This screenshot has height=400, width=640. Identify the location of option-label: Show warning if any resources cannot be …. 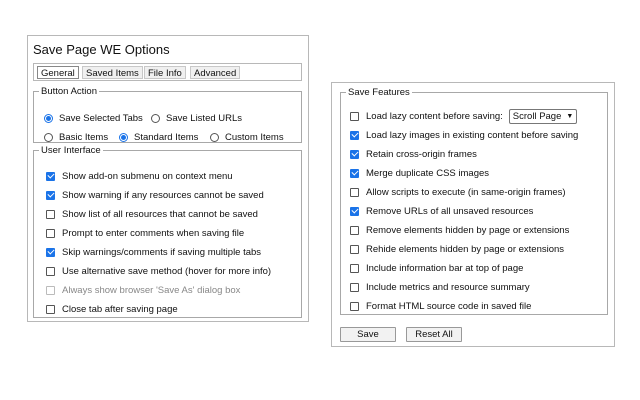
(163, 195).